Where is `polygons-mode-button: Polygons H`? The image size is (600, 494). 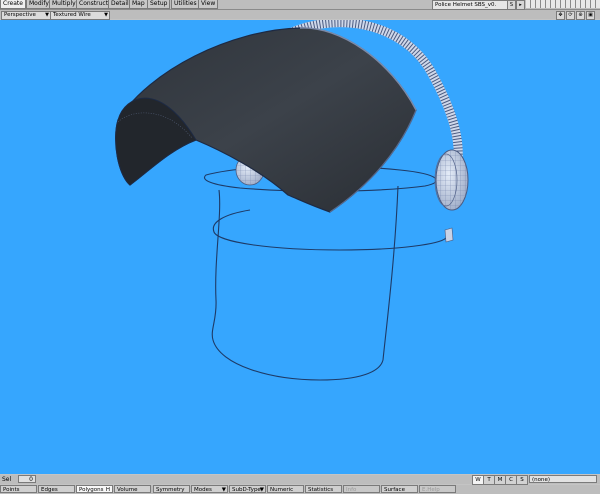 polygons-mode-button: Polygons H is located at coordinates (94, 489).